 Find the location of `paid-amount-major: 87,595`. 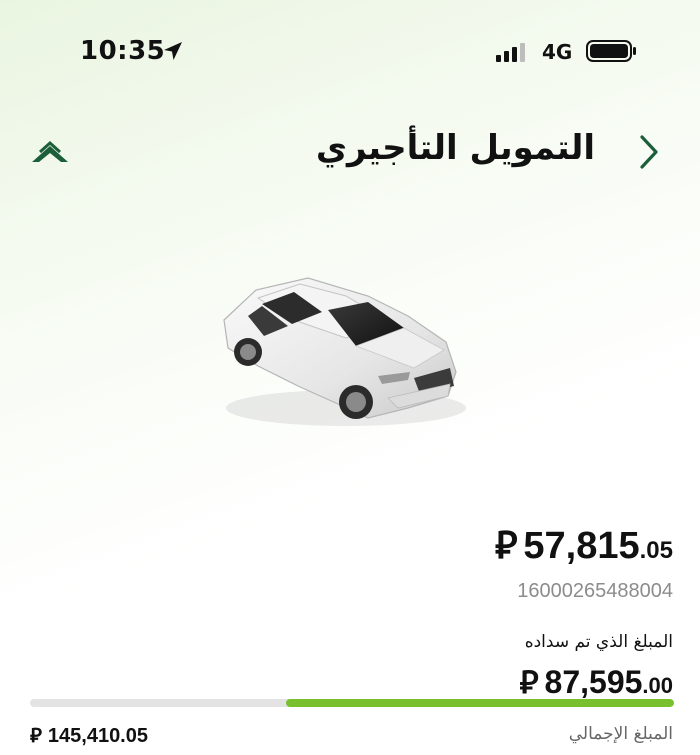

paid-amount-major: 87,595 is located at coordinates (593, 682).